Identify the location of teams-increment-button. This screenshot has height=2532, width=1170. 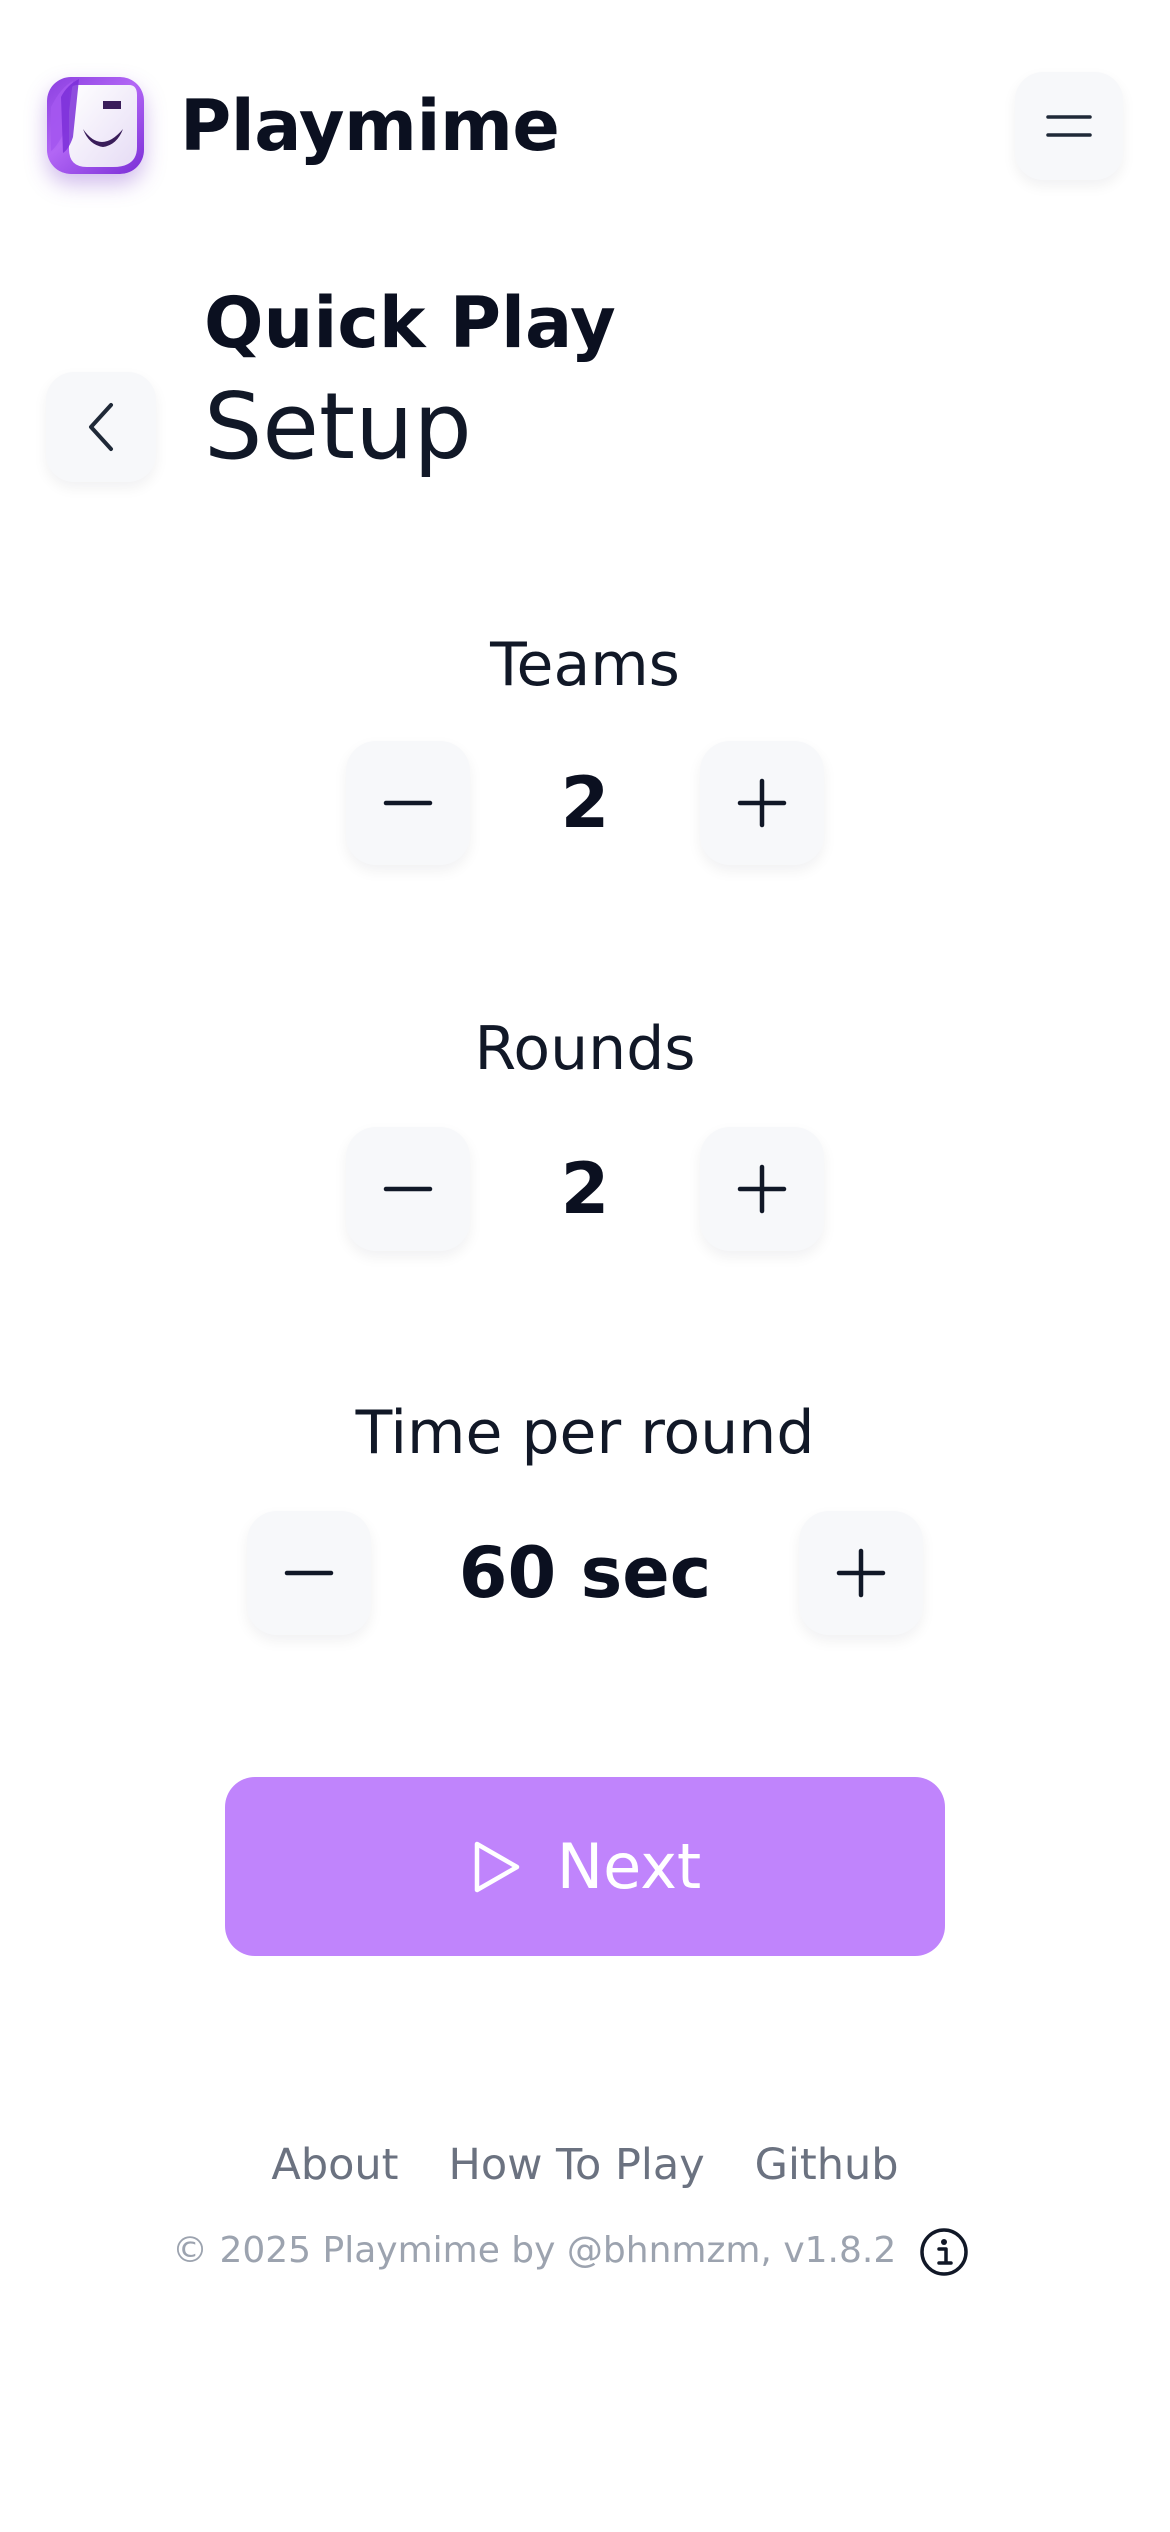
(762, 803).